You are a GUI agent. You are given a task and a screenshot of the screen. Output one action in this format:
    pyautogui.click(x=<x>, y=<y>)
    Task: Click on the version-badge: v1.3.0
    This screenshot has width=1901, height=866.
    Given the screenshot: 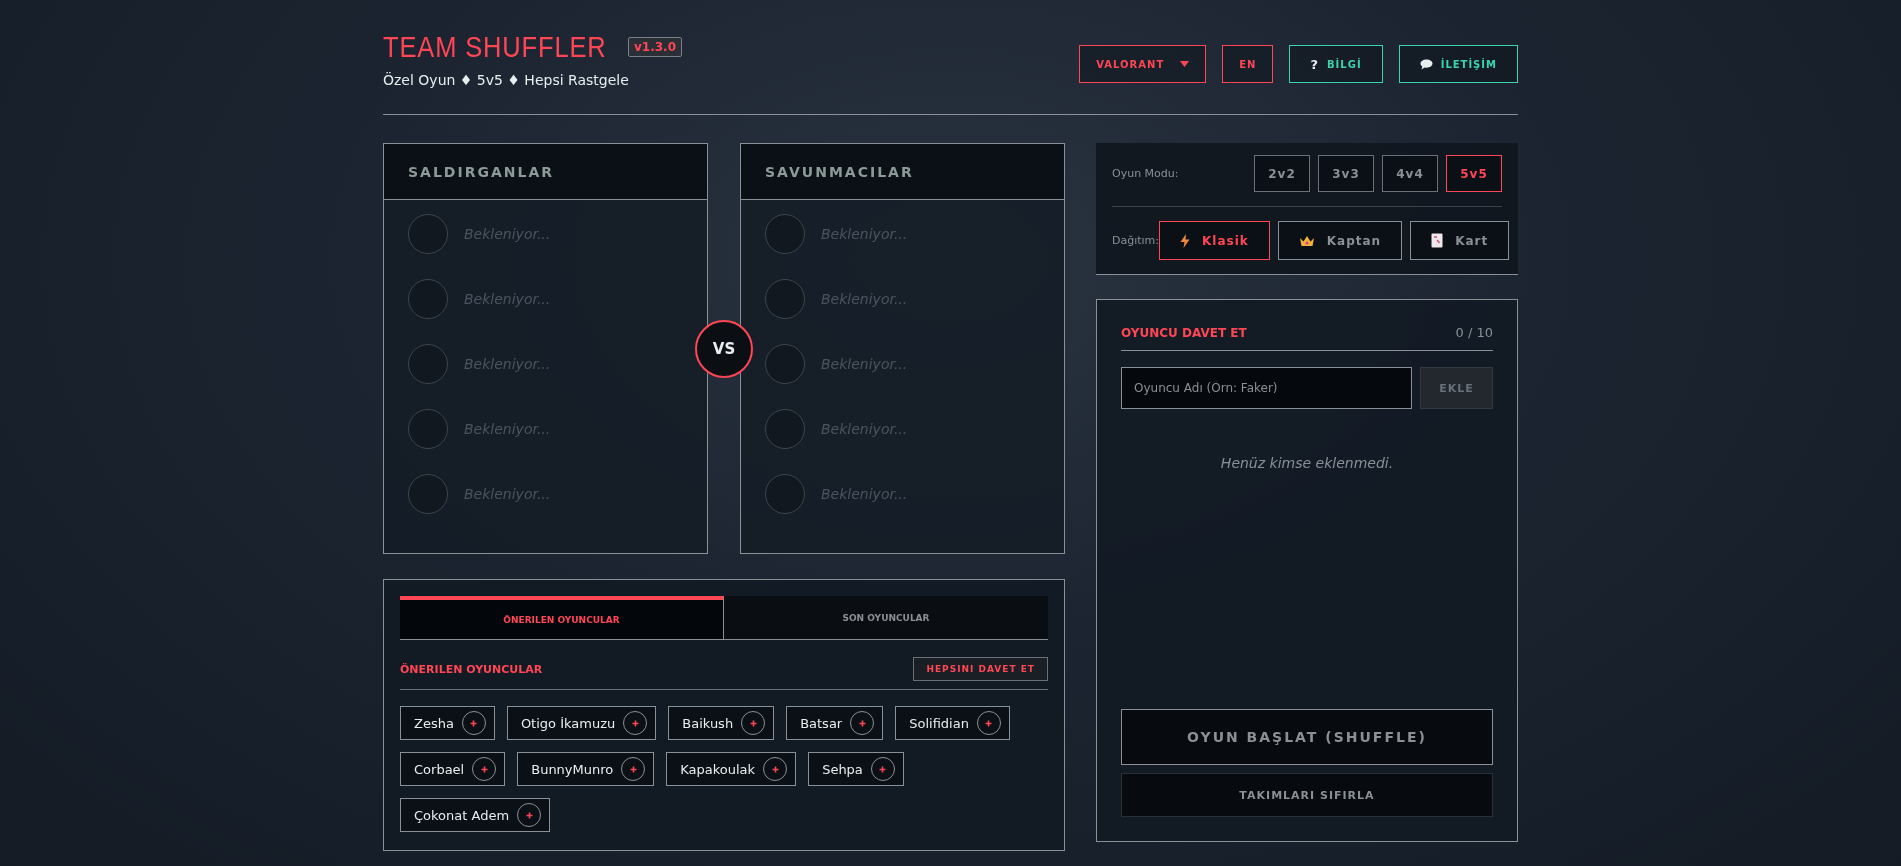 What is the action you would take?
    pyautogui.click(x=655, y=47)
    